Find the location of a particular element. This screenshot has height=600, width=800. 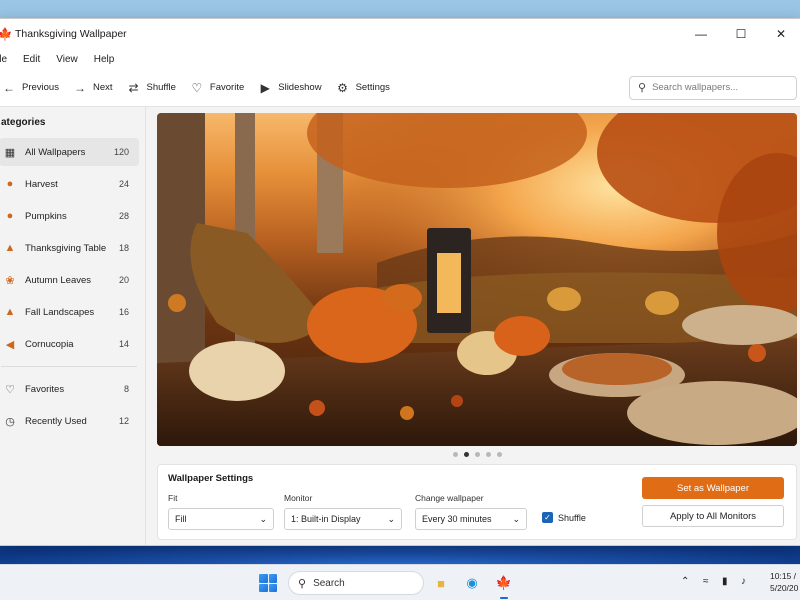

title-bar: 🍁 Thanksgiving Wallpaper — ☐ ✕ is located at coordinates (400, 34).